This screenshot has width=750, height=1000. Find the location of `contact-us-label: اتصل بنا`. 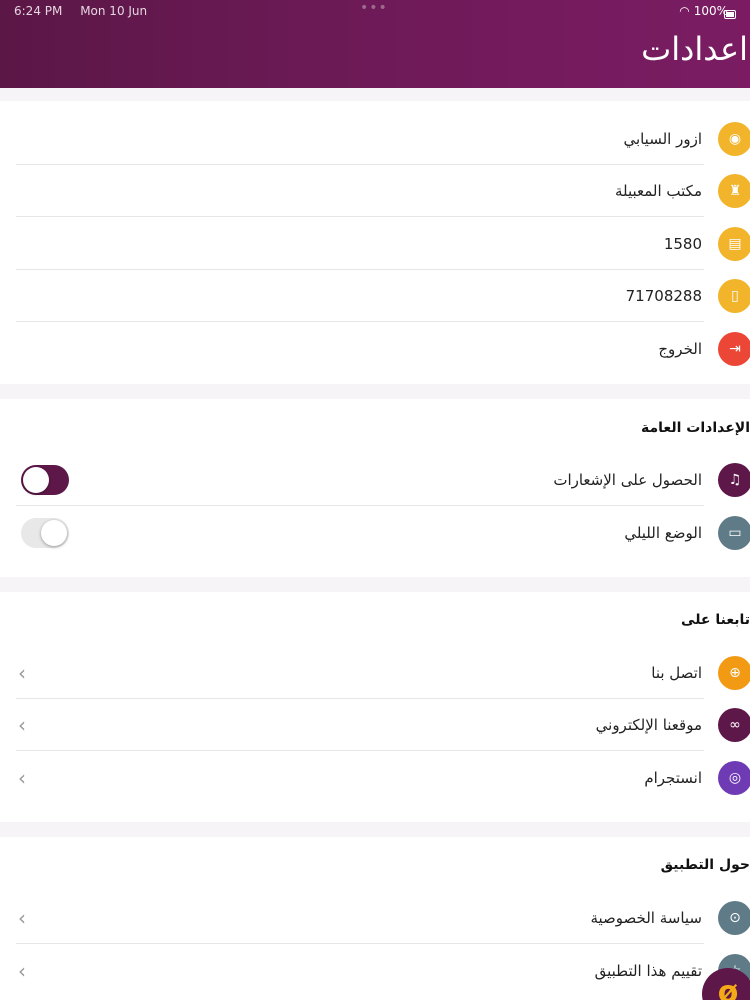

contact-us-label: اتصل بنا is located at coordinates (676, 673).